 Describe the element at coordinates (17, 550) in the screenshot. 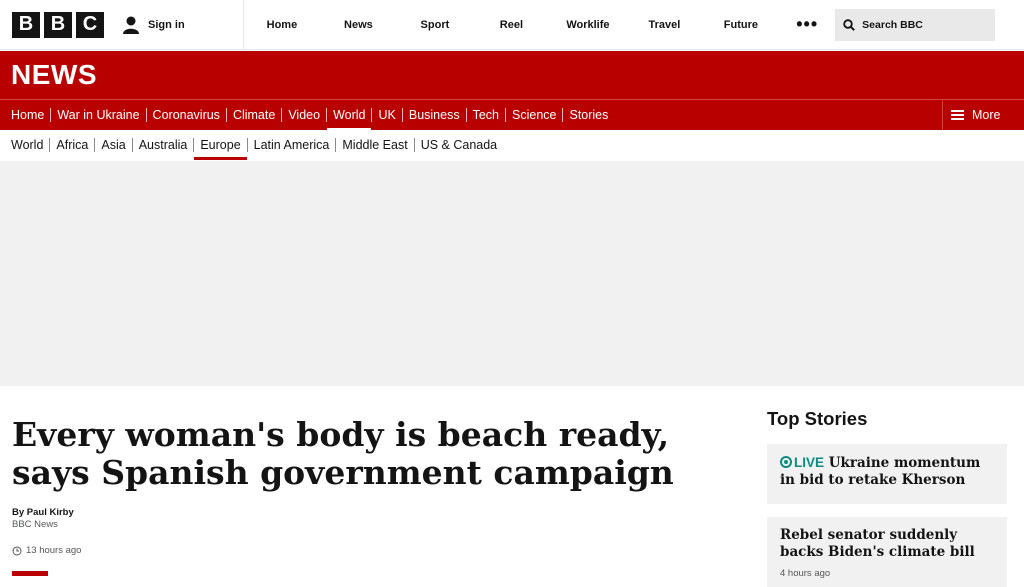

I see `clock-icon` at that location.